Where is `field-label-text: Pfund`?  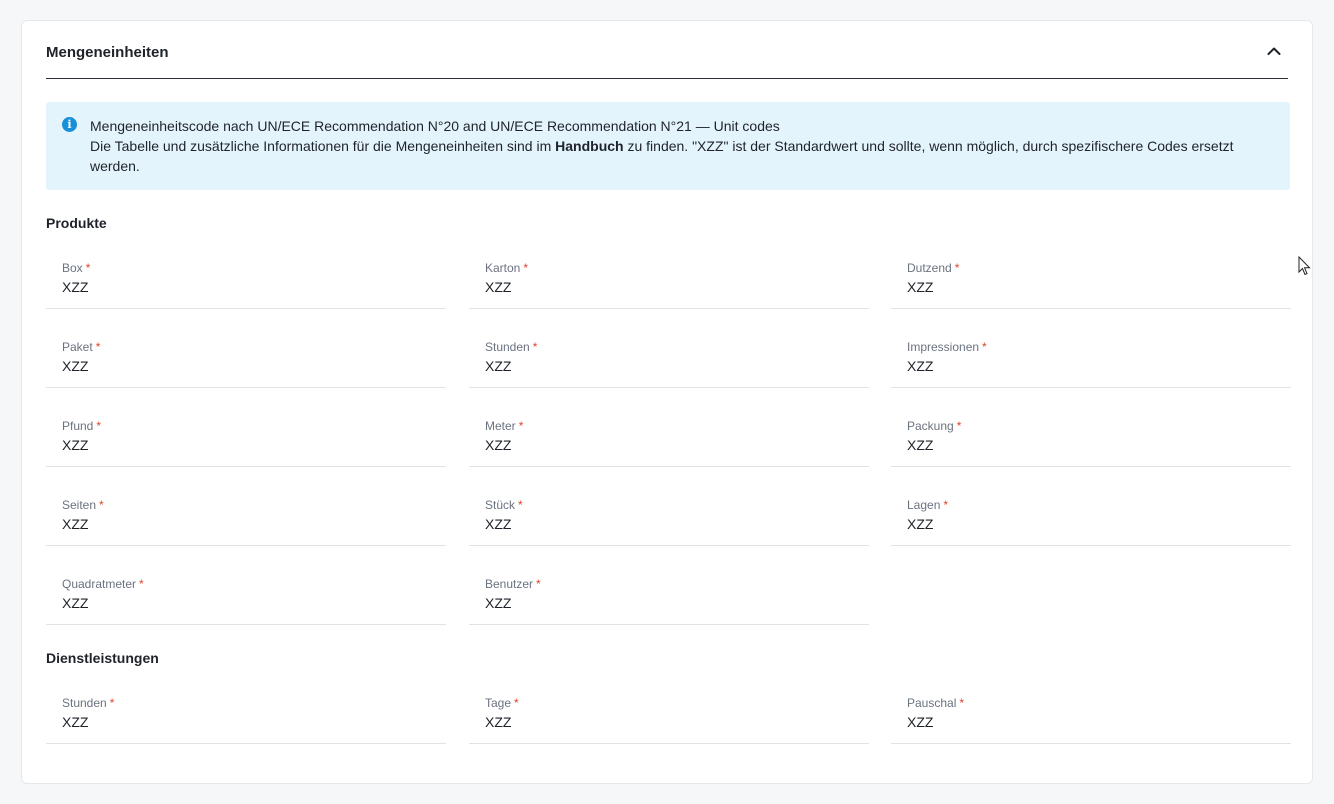 field-label-text: Pfund is located at coordinates (78, 426).